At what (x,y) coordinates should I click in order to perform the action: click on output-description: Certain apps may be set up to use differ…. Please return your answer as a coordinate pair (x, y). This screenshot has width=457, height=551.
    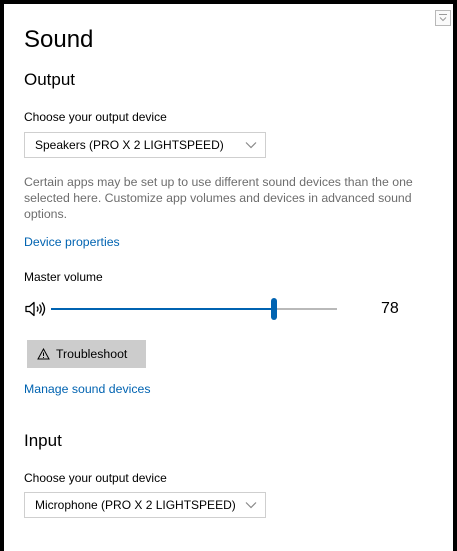
    Looking at the image, I should click on (218, 198).